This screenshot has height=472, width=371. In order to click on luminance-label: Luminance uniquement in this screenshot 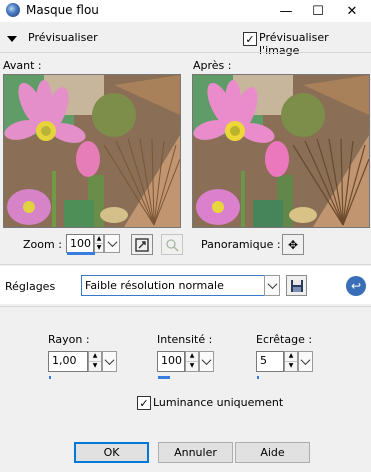, I will do `click(218, 402)`.